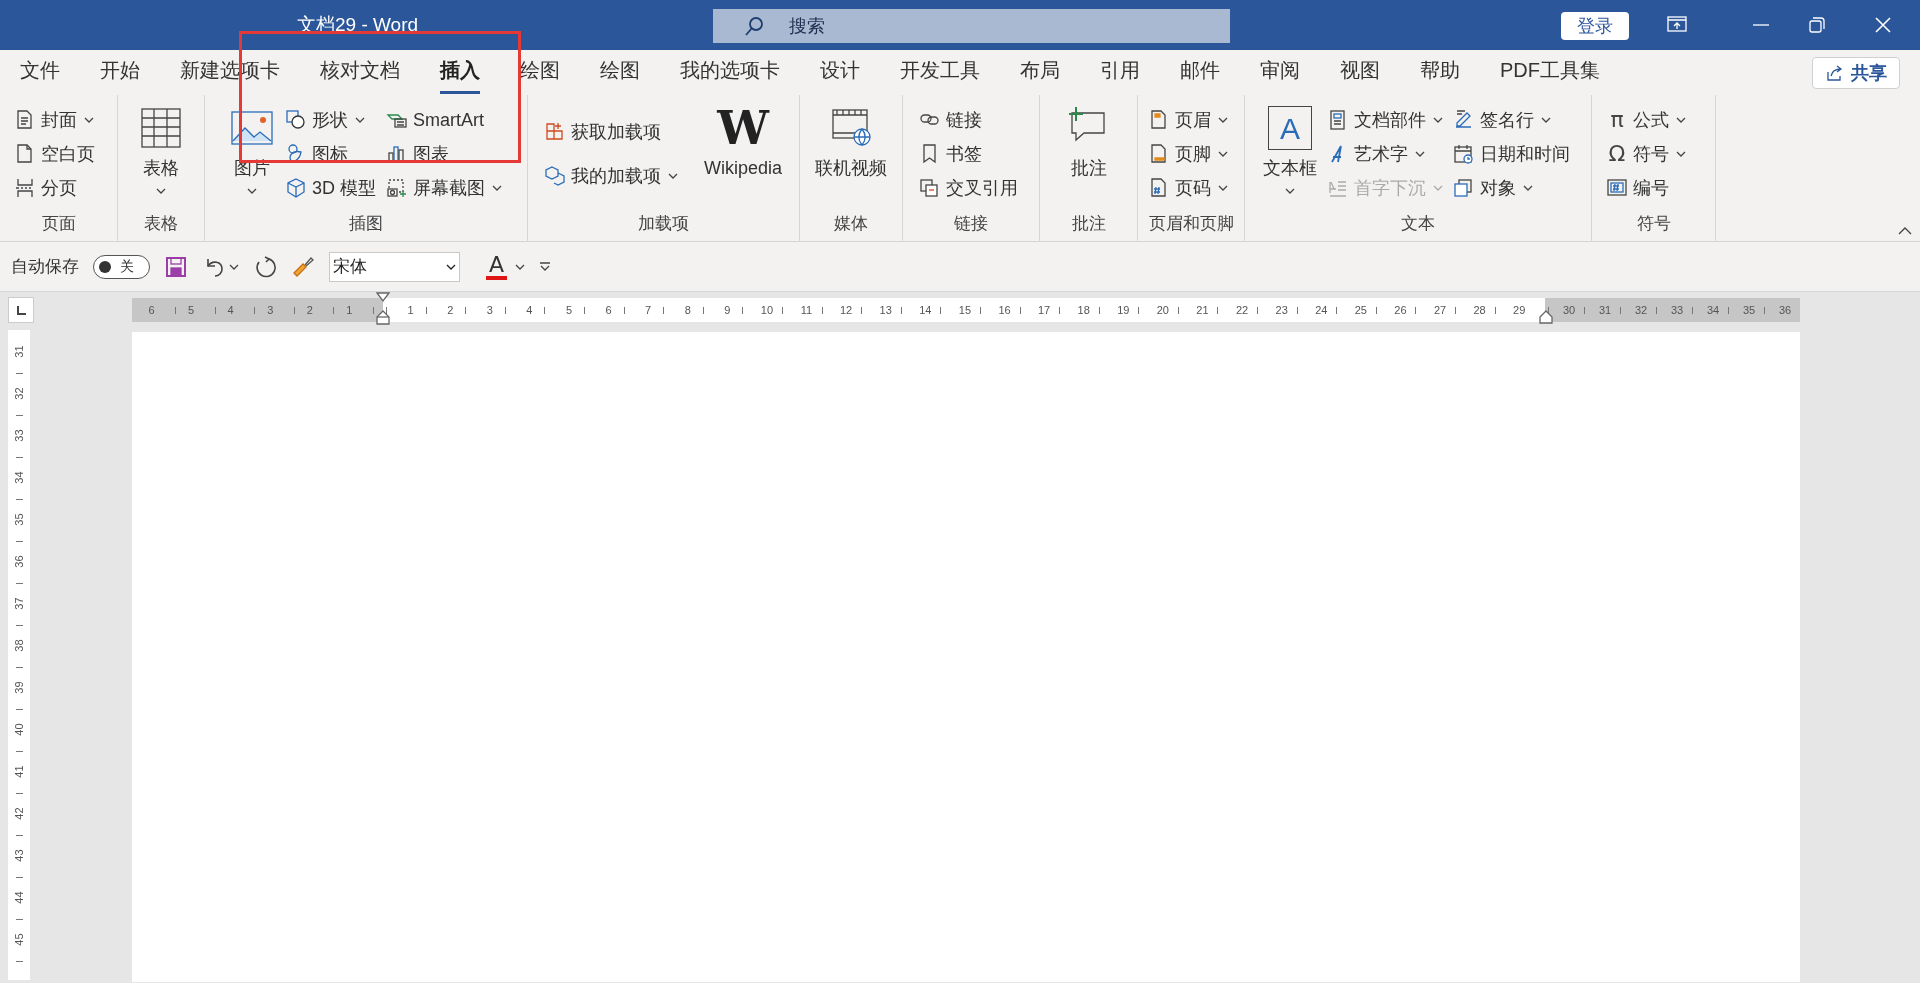 The height and width of the screenshot is (983, 1920). Describe the element at coordinates (851, 142) in the screenshot. I see `ribbon-button: 联机视频` at that location.